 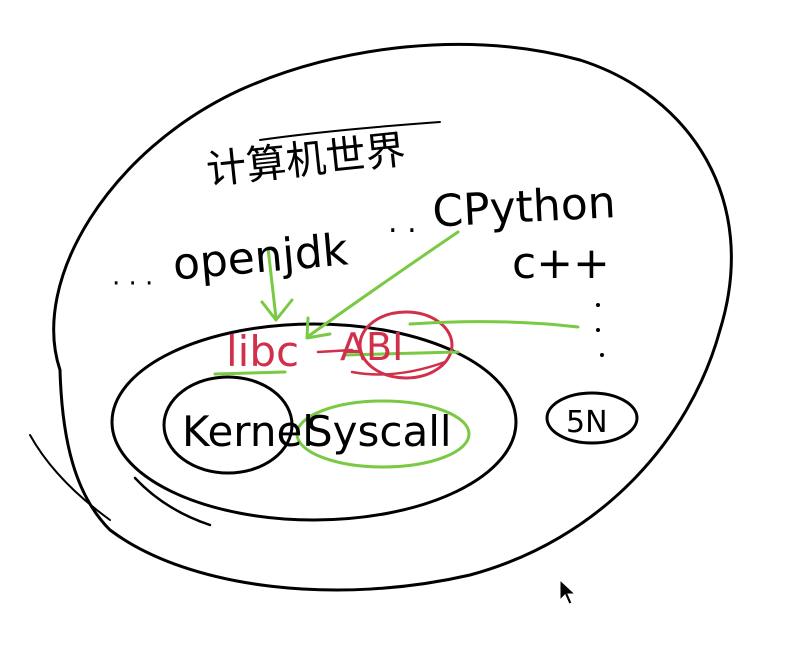 What do you see at coordinates (587, 422) in the screenshot?
I see `small-circle-label: 5N` at bounding box center [587, 422].